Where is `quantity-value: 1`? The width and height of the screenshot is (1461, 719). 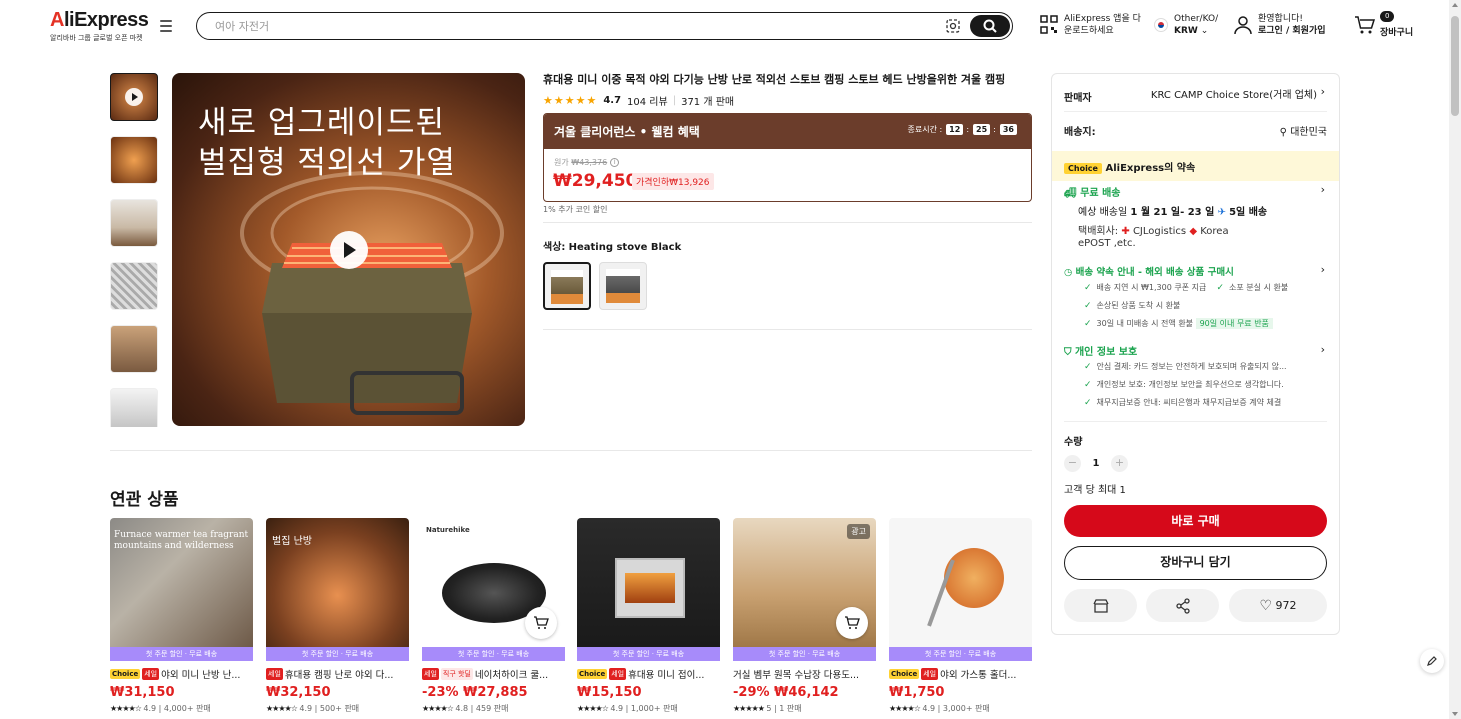
quantity-value: 1 is located at coordinates (1096, 463).